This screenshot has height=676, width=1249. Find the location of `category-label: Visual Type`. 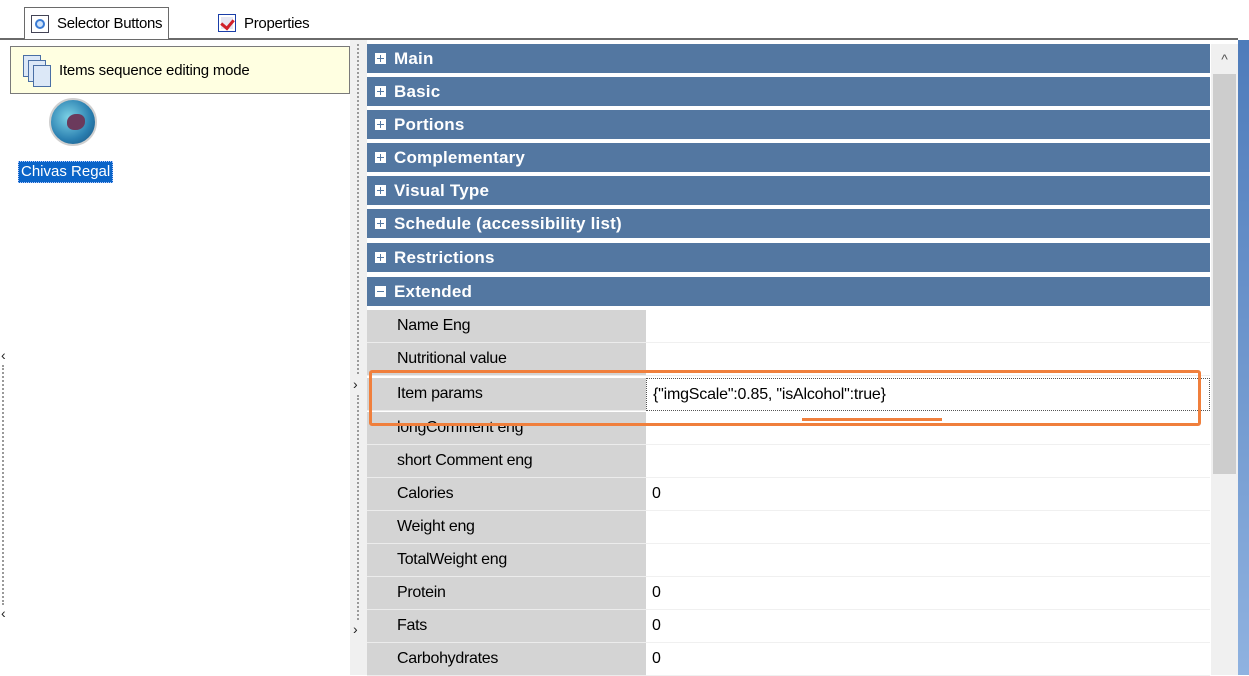

category-label: Visual Type is located at coordinates (442, 190).